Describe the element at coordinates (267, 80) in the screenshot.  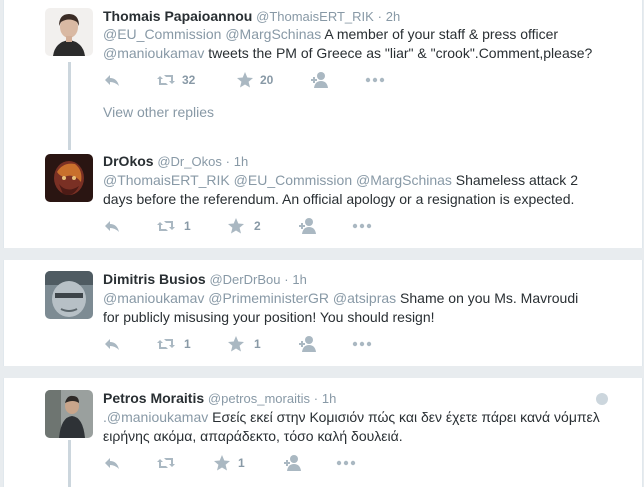
I see `like-count: 20` at that location.